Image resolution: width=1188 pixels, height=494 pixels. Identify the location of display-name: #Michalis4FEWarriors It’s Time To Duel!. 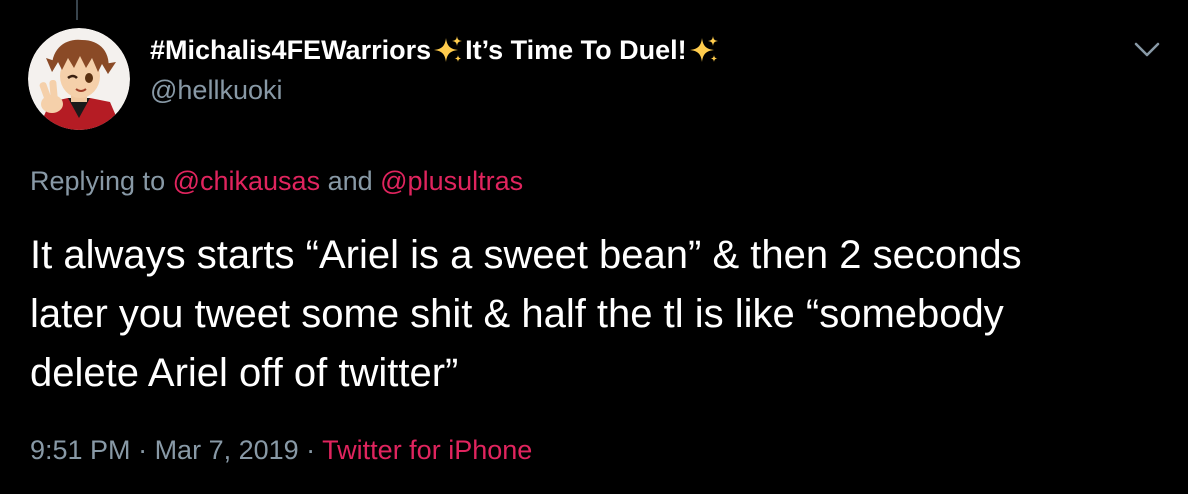
(435, 50).